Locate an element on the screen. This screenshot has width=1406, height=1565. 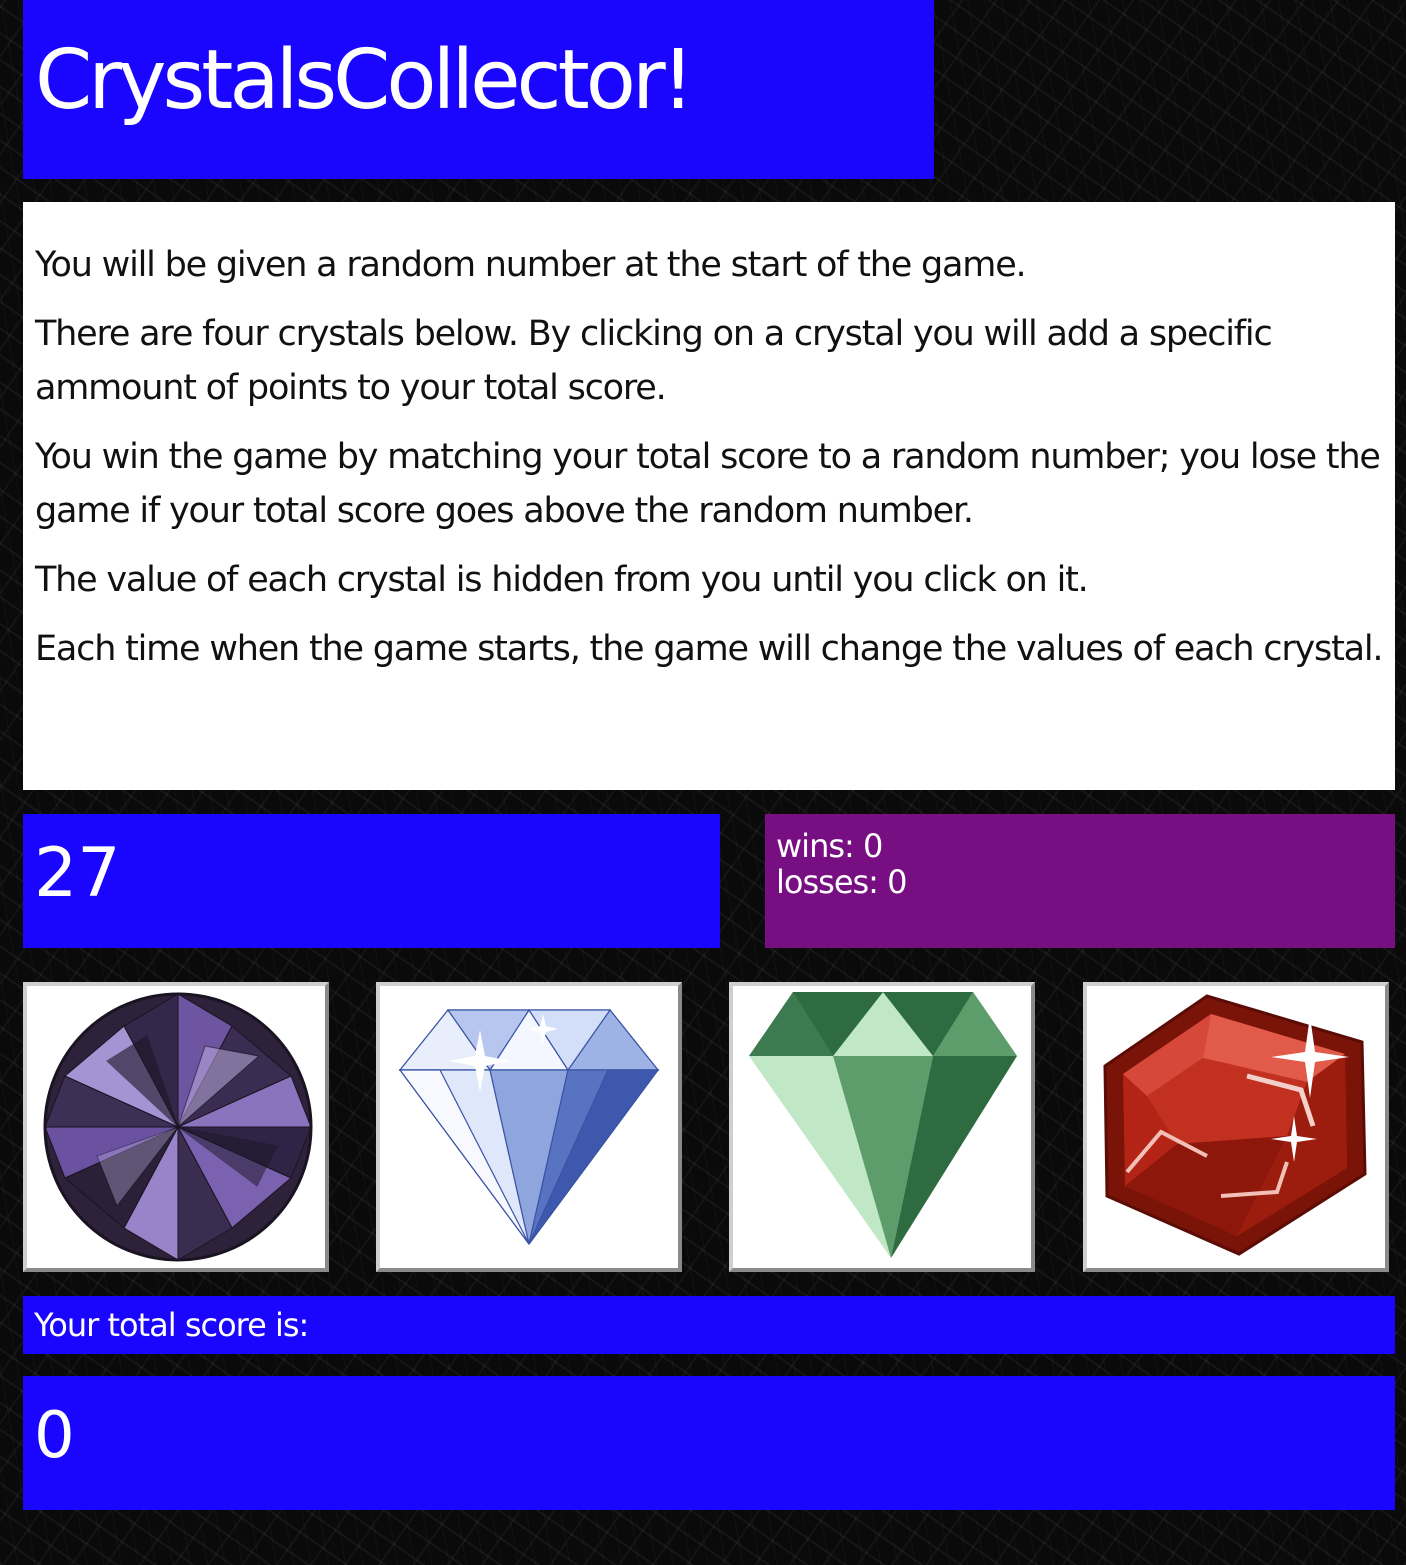
random-number: 27 is located at coordinates (77, 873).